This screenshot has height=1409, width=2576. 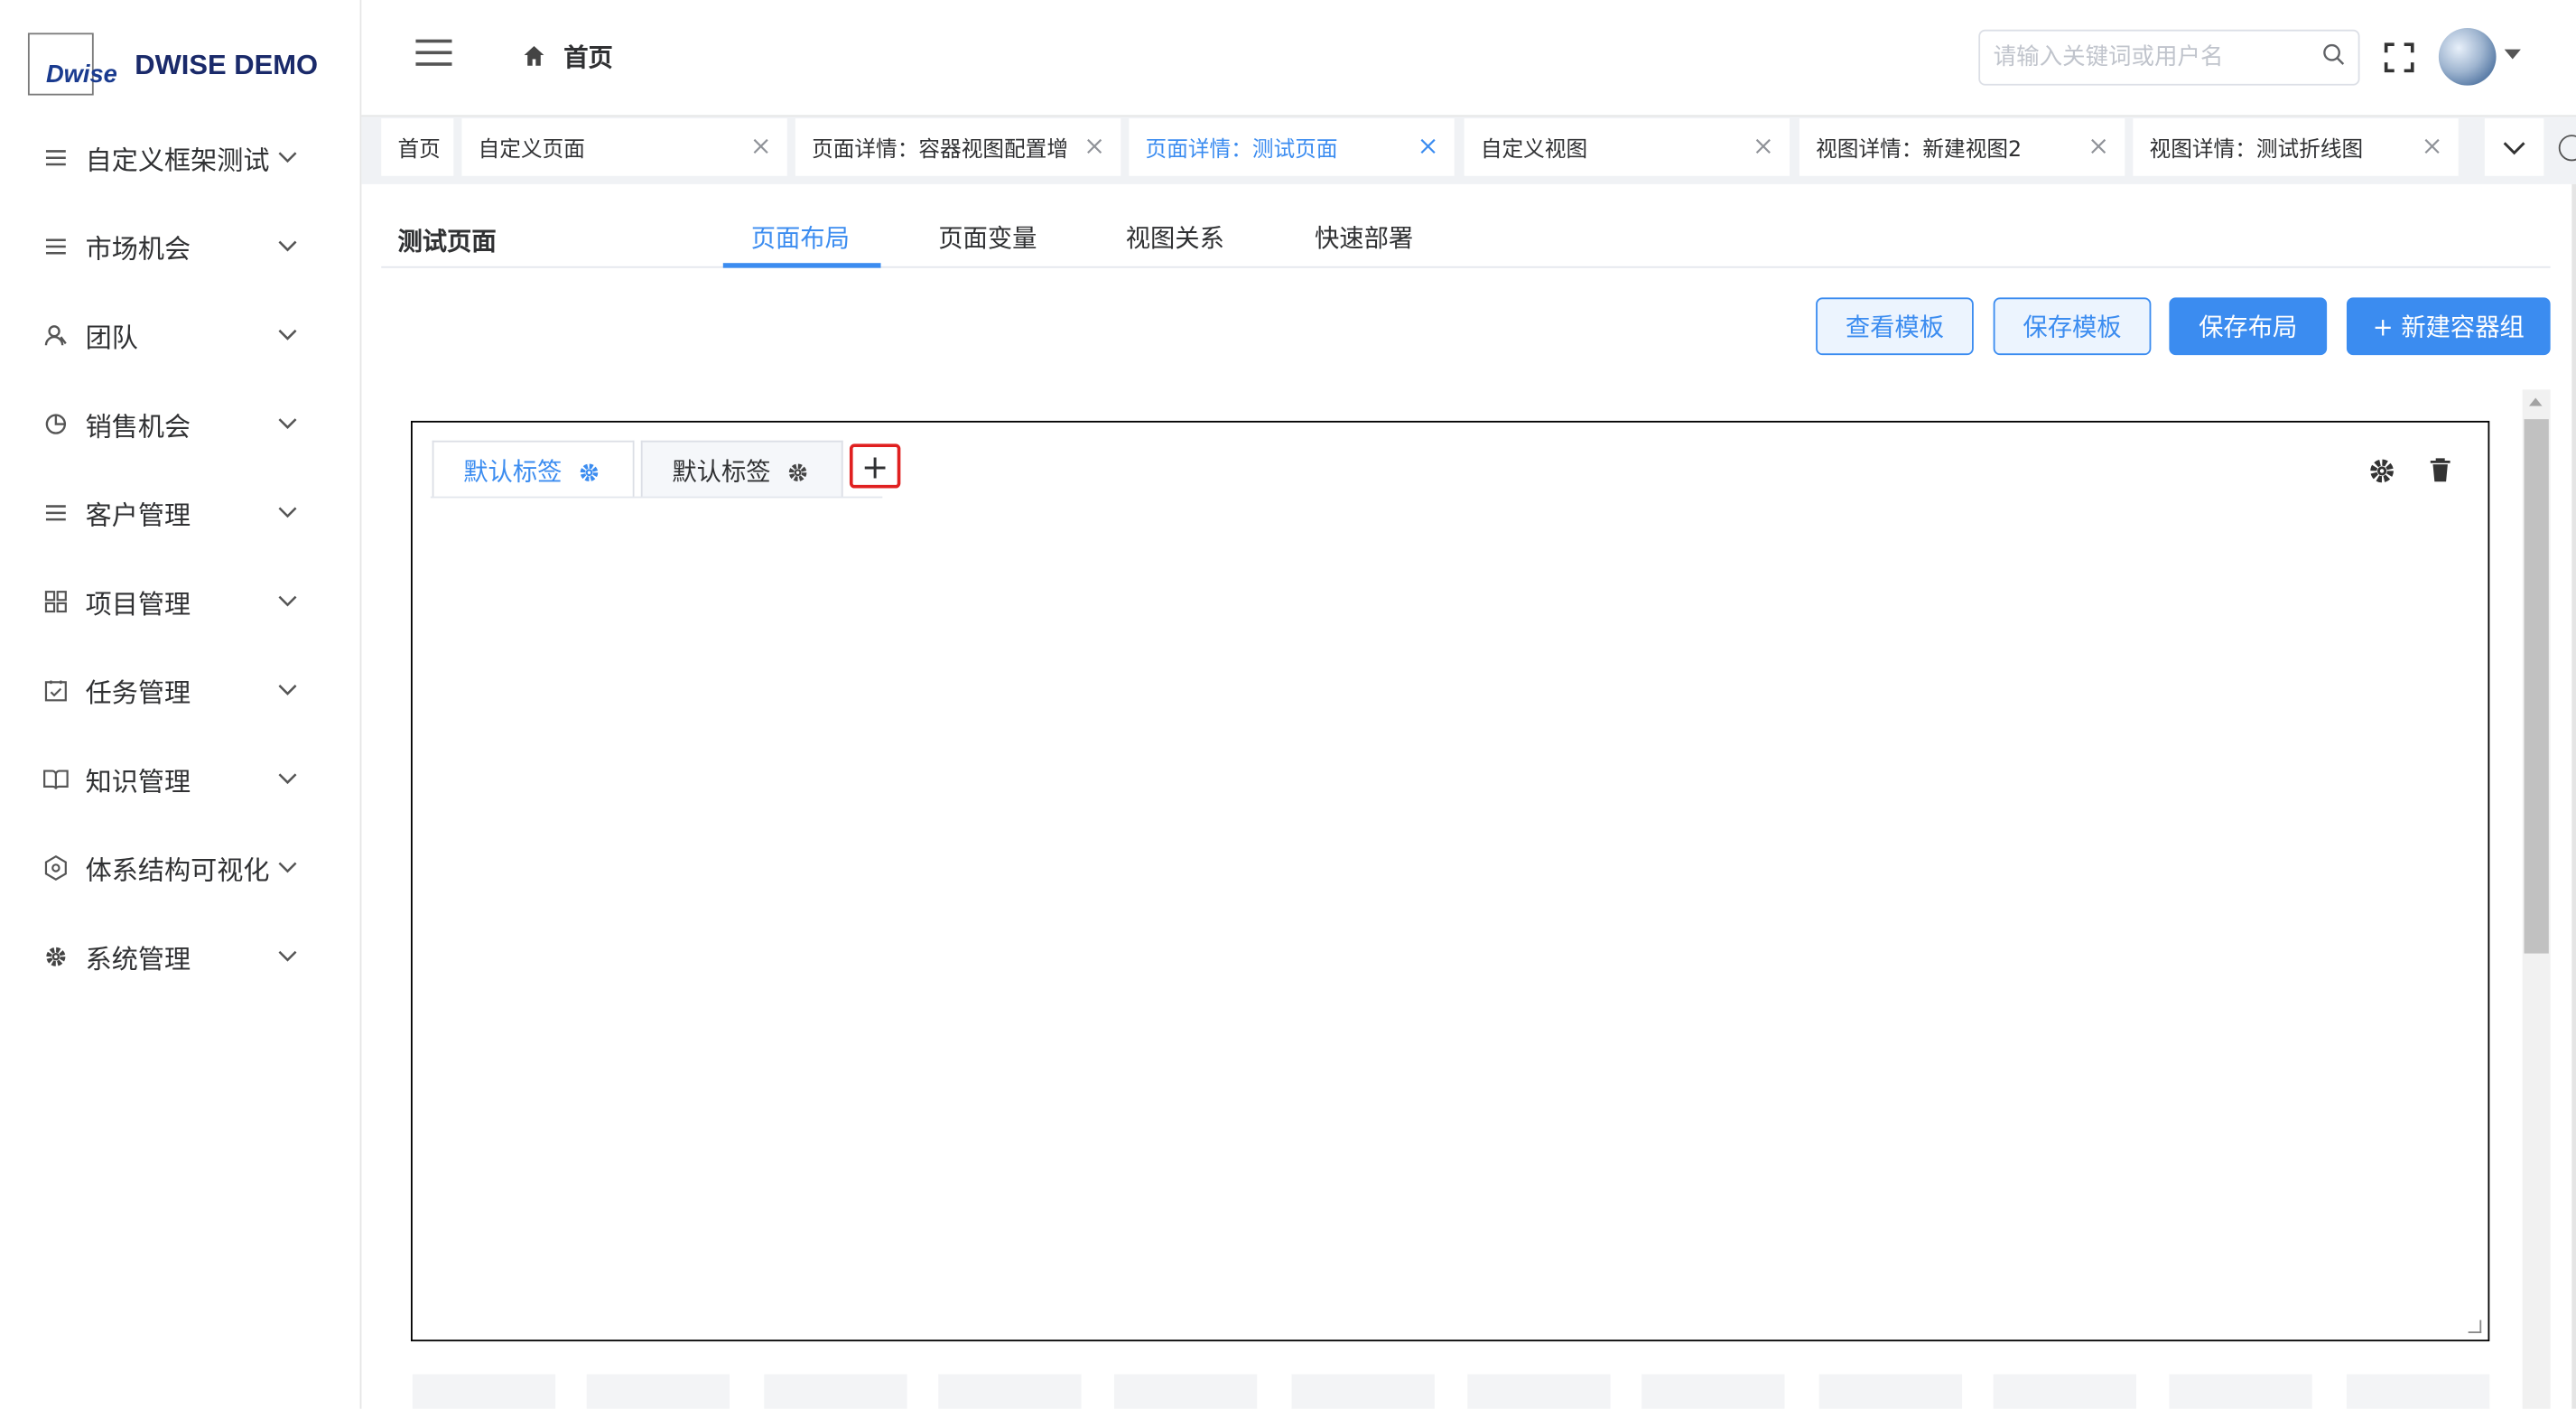 I want to click on book-icon, so click(x=55, y=779).